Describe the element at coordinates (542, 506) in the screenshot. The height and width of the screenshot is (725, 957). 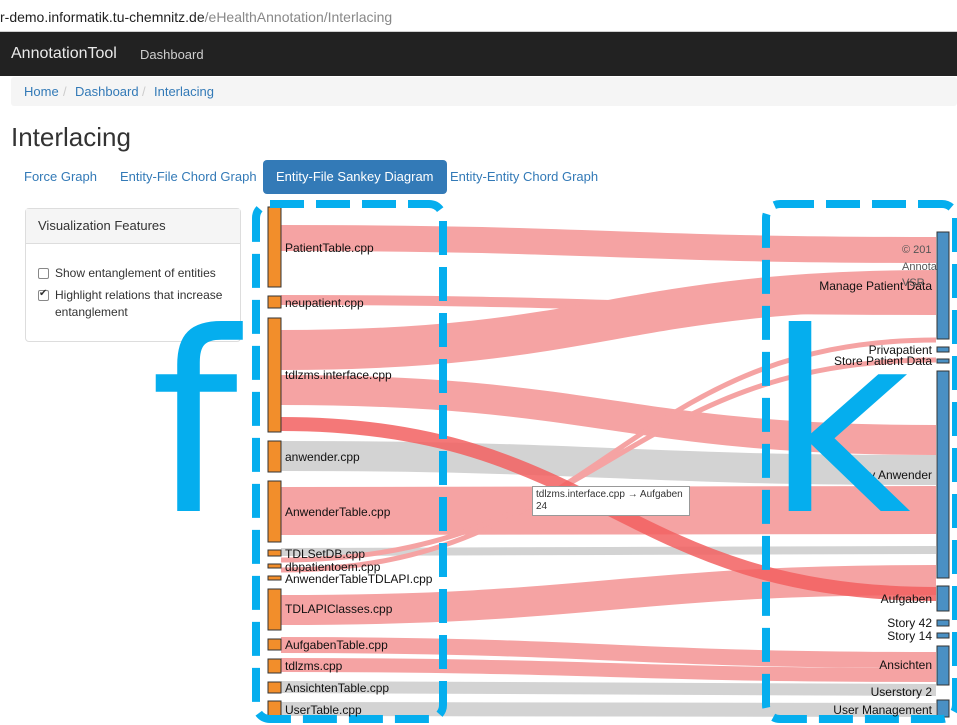
I see `tooltip-value: 24` at that location.